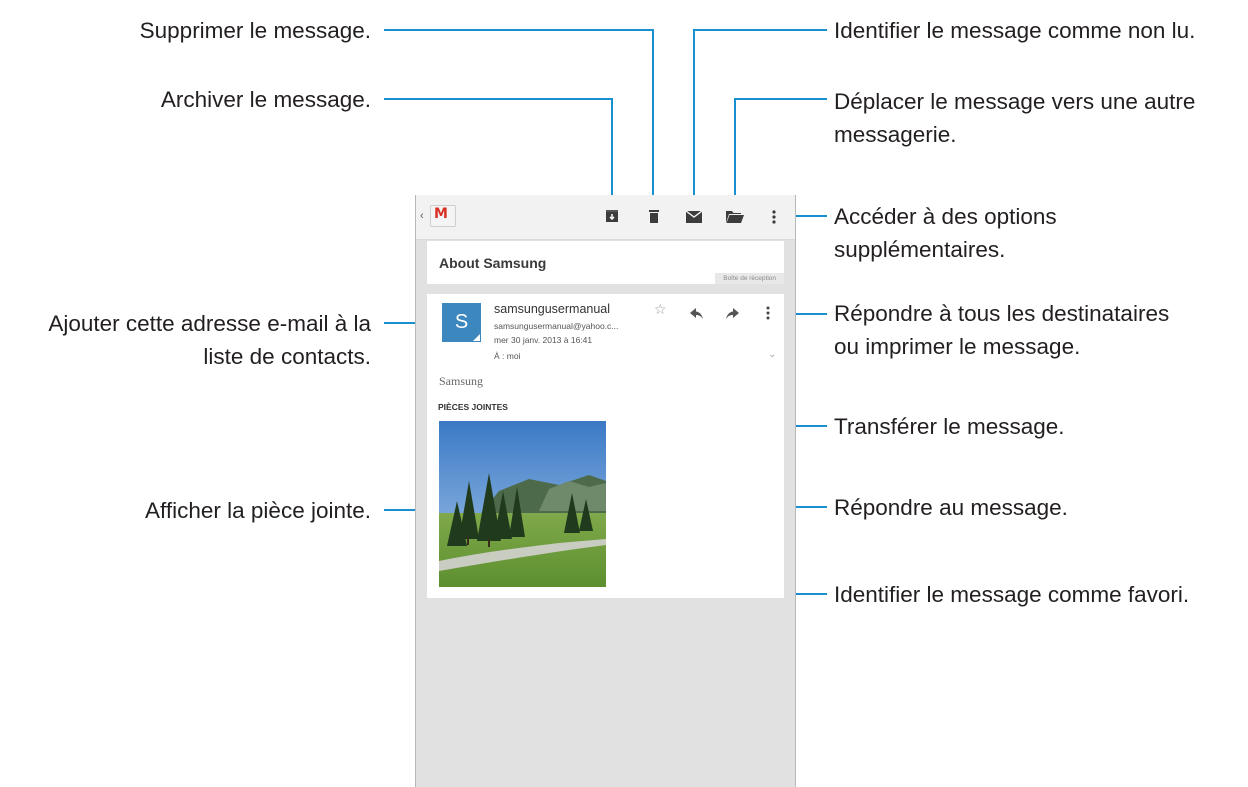  What do you see at coordinates (255, 30) in the screenshot?
I see `callout-delete: Supprimer le message.` at bounding box center [255, 30].